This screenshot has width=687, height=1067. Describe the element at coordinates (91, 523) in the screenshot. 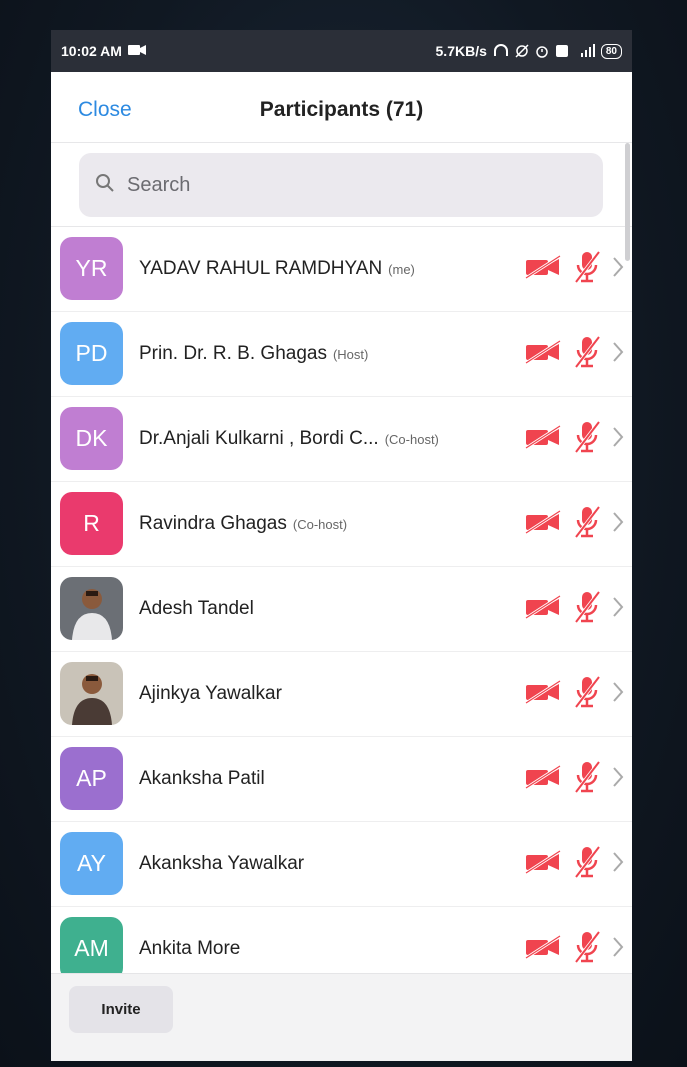

I see `avatar: R` at that location.